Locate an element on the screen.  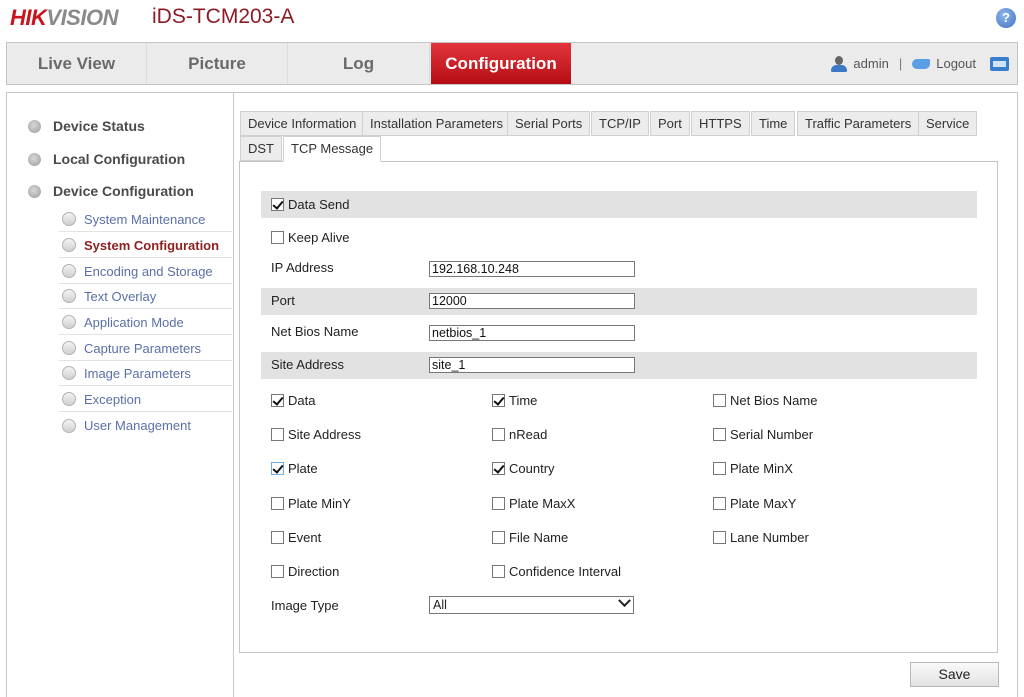
net-bios-name-label: Net Bios Name is located at coordinates (315, 331).